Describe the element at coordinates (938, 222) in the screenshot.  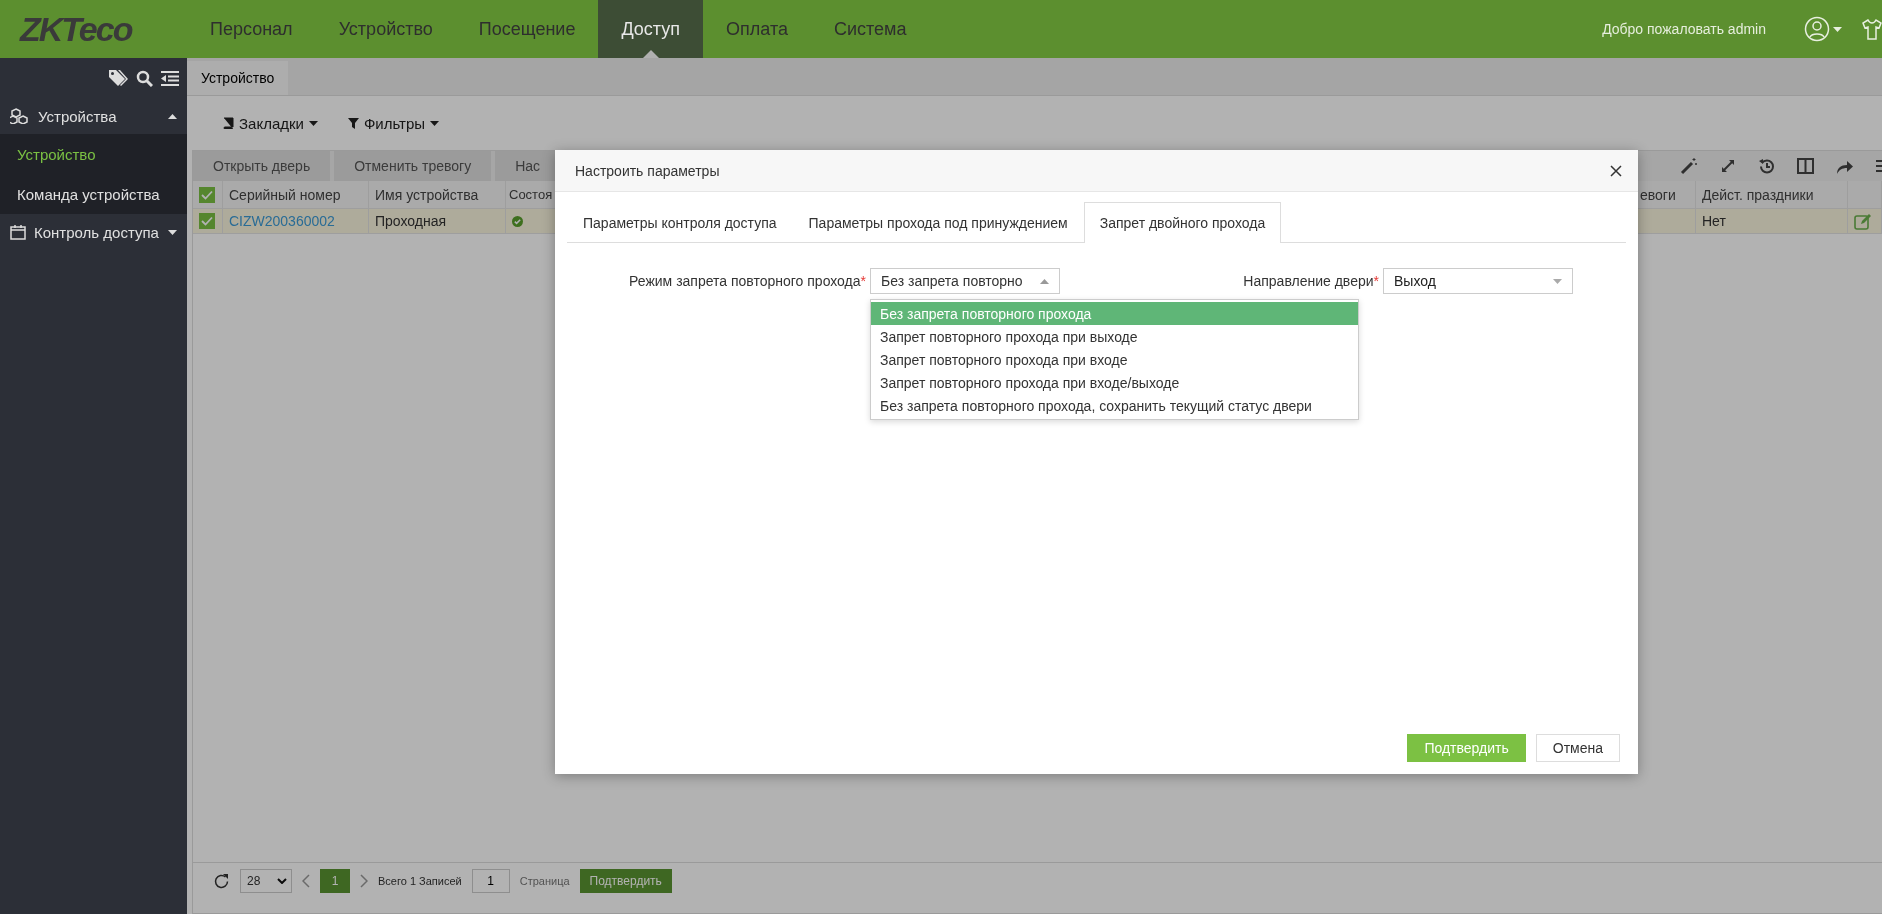
I see `dialog-tab: Параметры прохода под принуждением` at that location.